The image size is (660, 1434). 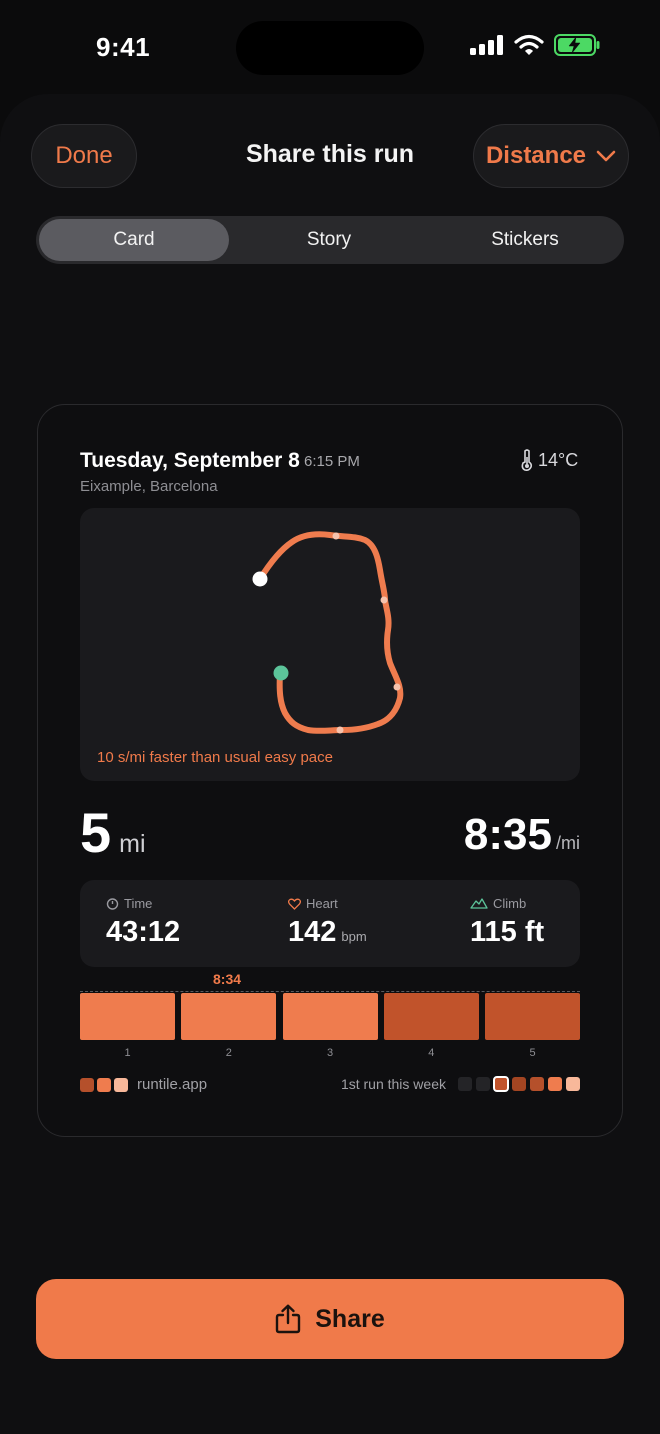 What do you see at coordinates (393, 1084) in the screenshot?
I see `week-label: 1st run this week` at bounding box center [393, 1084].